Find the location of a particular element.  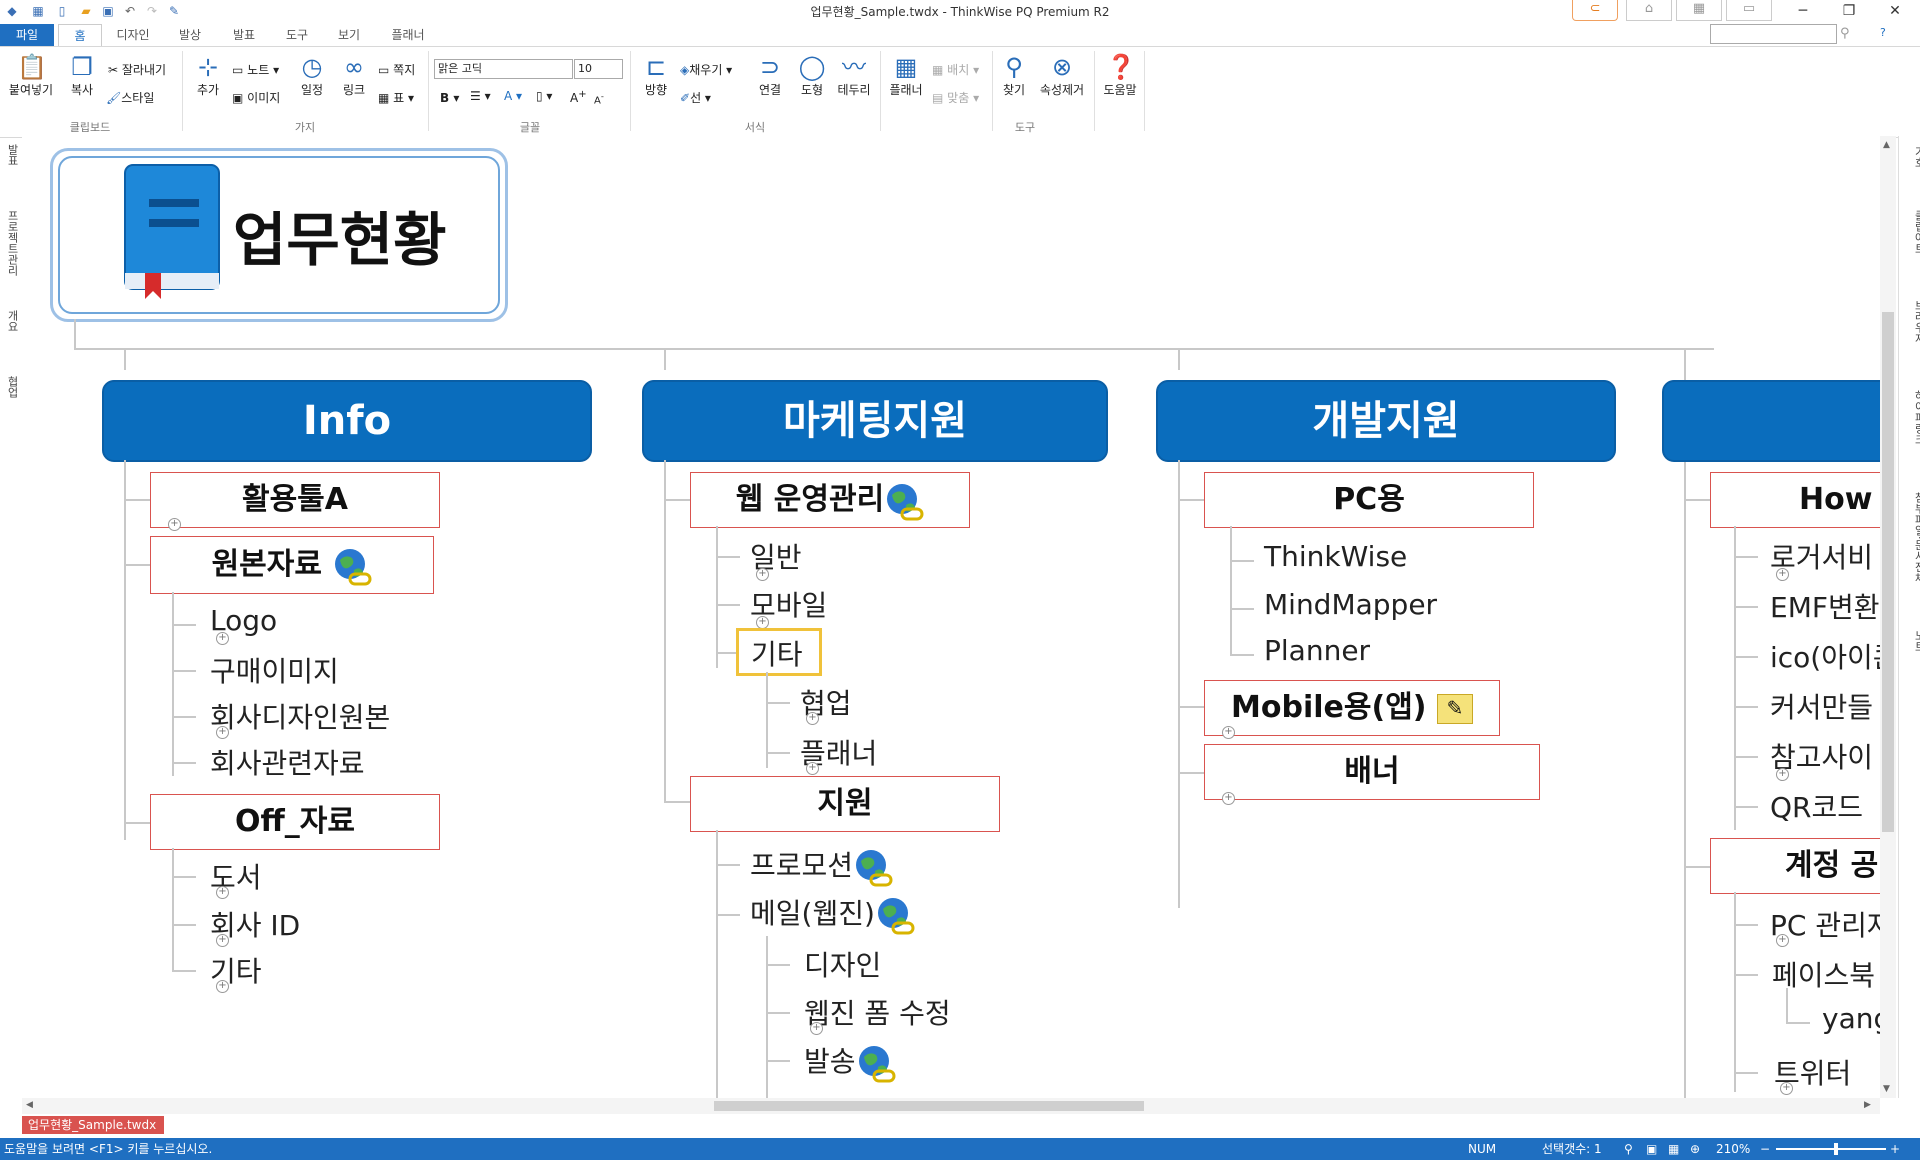

leaf-node: ThinkWise is located at coordinates (1335, 556).